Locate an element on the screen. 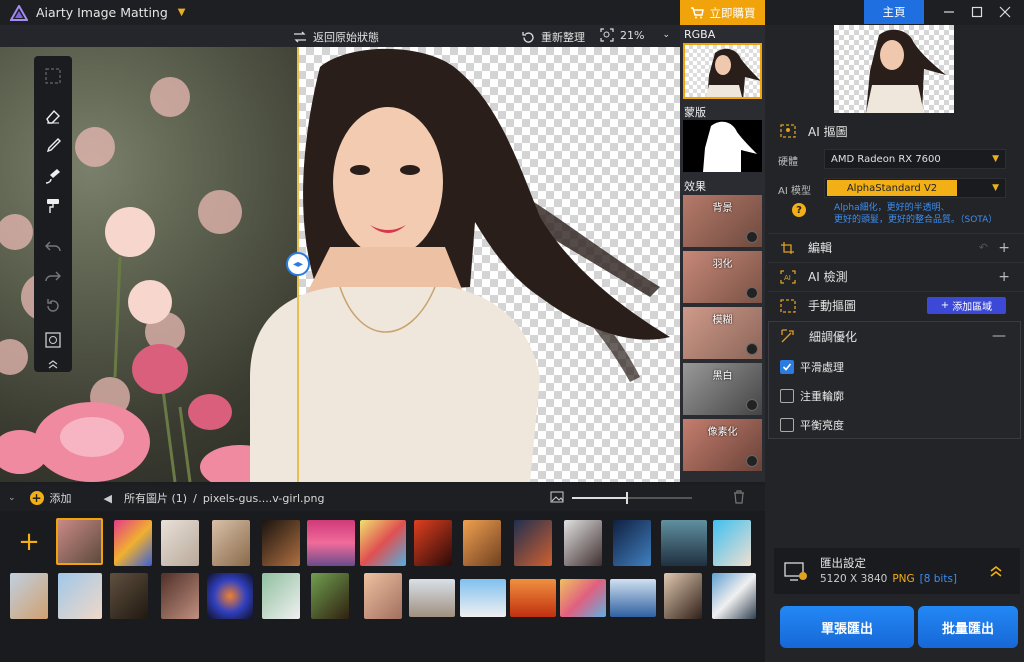  expand-up-icon is located at coordinates (996, 571).